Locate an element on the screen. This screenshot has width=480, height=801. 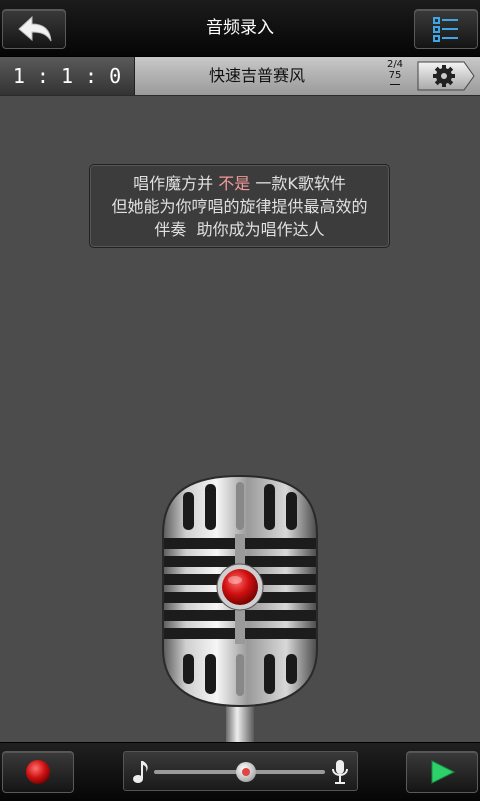
tempo-underline is located at coordinates (395, 84).